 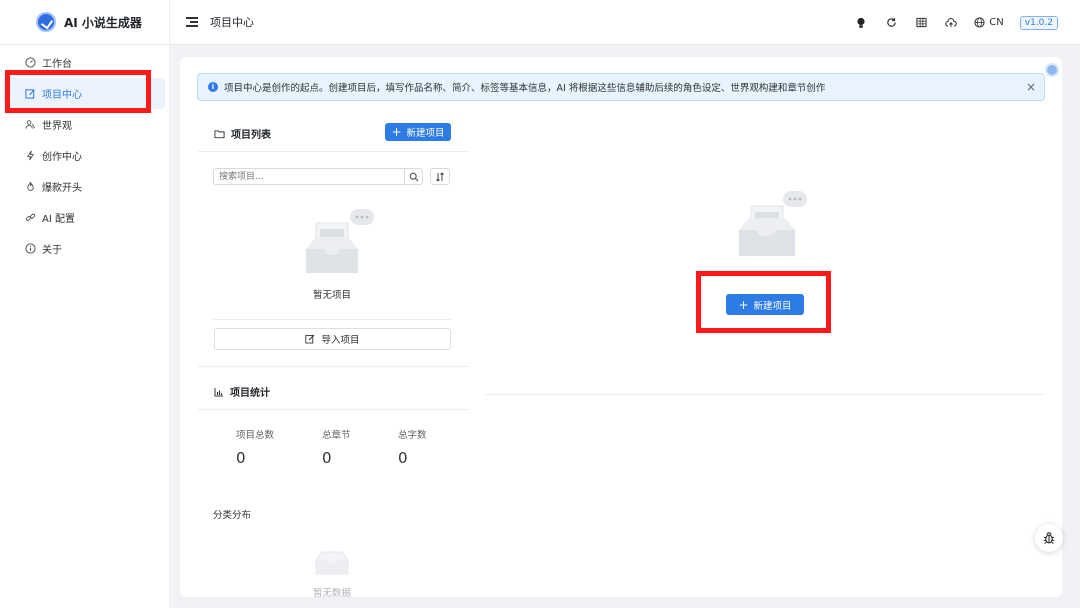 What do you see at coordinates (30, 218) in the screenshot?
I see `link-icon` at bounding box center [30, 218].